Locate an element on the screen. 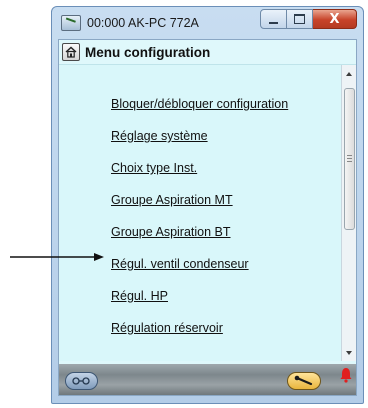 The width and height of the screenshot is (368, 408). menu-item-regul-ventil-condenseur: Régul. ventil condenseur is located at coordinates (180, 264).